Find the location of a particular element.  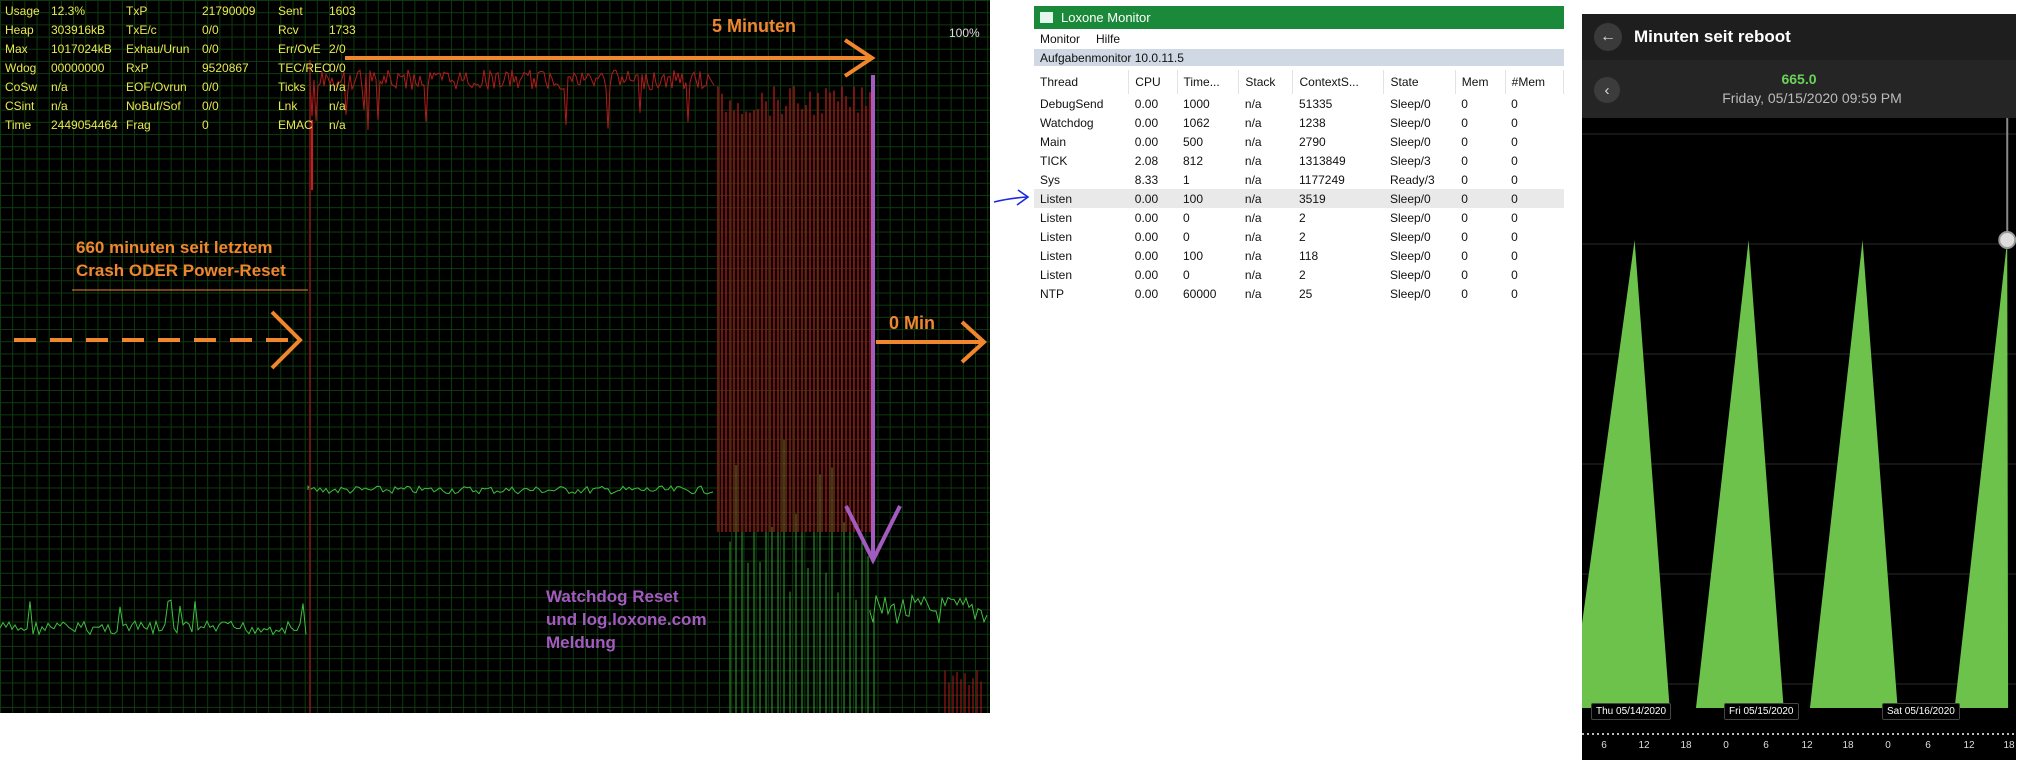

annotation-five-min: 5 Minuten is located at coordinates (754, 26).